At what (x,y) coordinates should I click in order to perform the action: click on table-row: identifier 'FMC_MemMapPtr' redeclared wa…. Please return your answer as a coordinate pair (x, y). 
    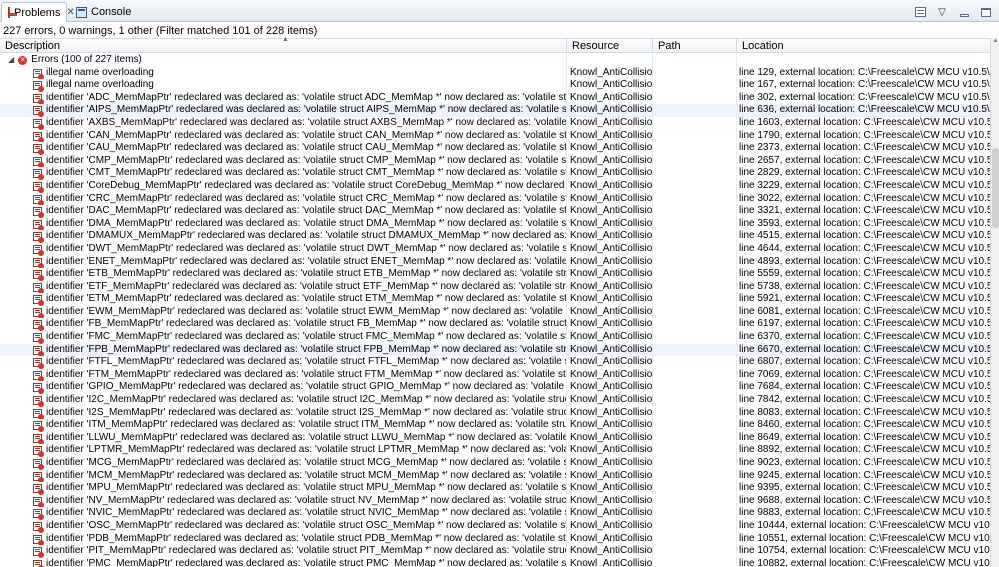
    Looking at the image, I should click on (495, 337).